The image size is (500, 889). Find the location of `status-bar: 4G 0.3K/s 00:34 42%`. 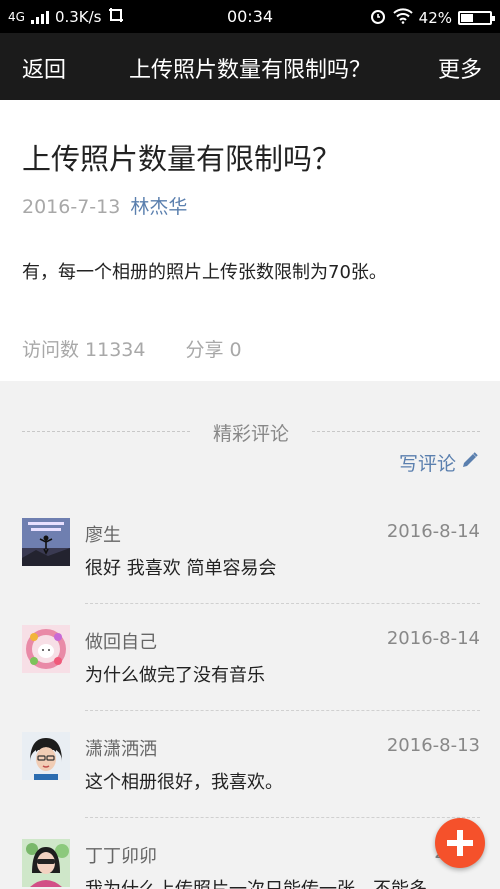

status-bar: 4G 0.3K/s 00:34 42% is located at coordinates (250, 16).